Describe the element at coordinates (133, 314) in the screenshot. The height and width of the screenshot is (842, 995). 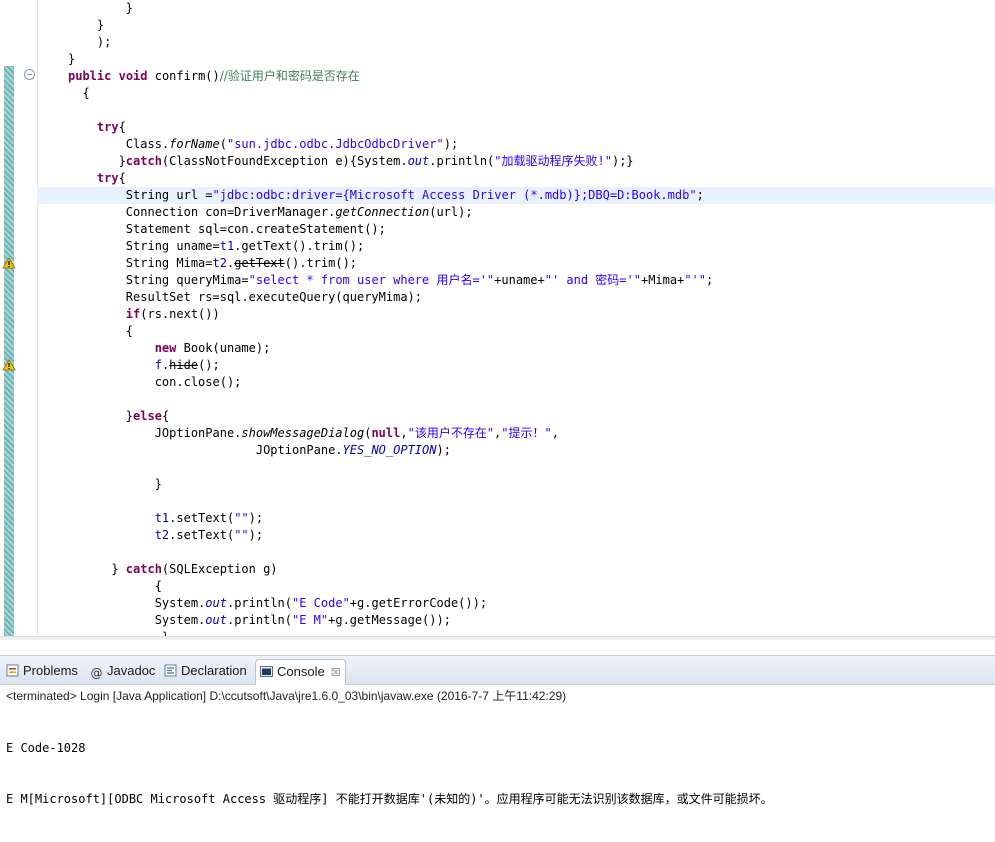
I see `code-token: if` at that location.